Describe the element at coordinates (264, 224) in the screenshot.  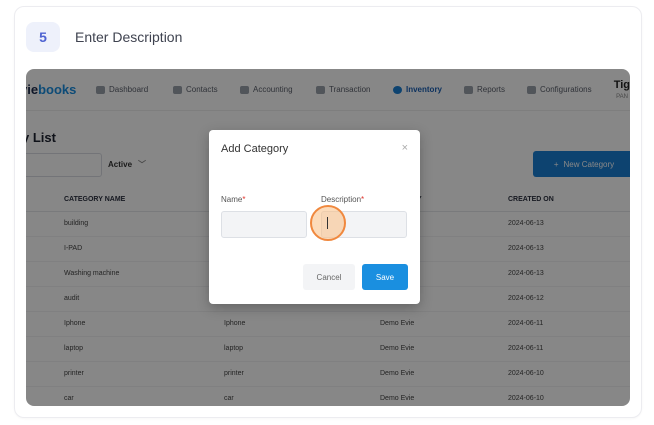
I see `name-input` at that location.